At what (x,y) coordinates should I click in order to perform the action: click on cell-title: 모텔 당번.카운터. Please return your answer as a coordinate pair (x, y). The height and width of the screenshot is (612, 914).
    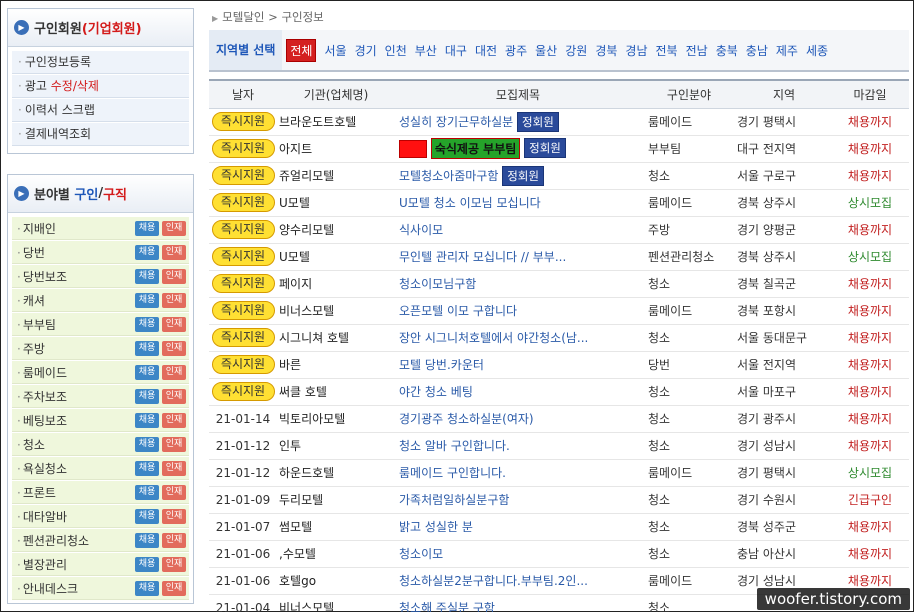
    Looking at the image, I should click on (518, 365).